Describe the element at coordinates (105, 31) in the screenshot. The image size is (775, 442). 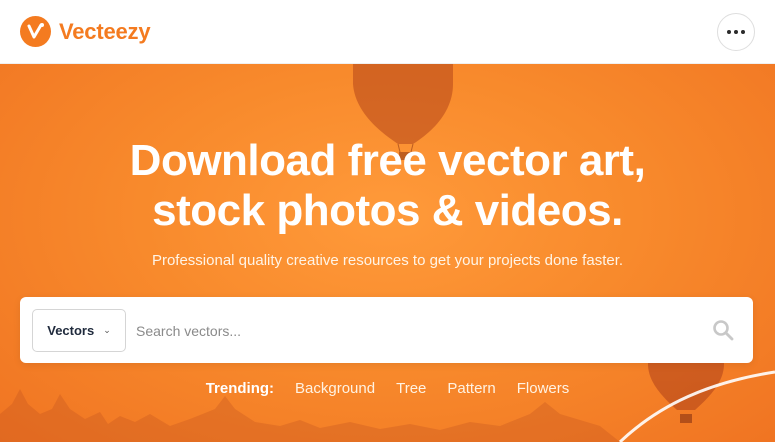
I see `brand-name: Vecteezy` at that location.